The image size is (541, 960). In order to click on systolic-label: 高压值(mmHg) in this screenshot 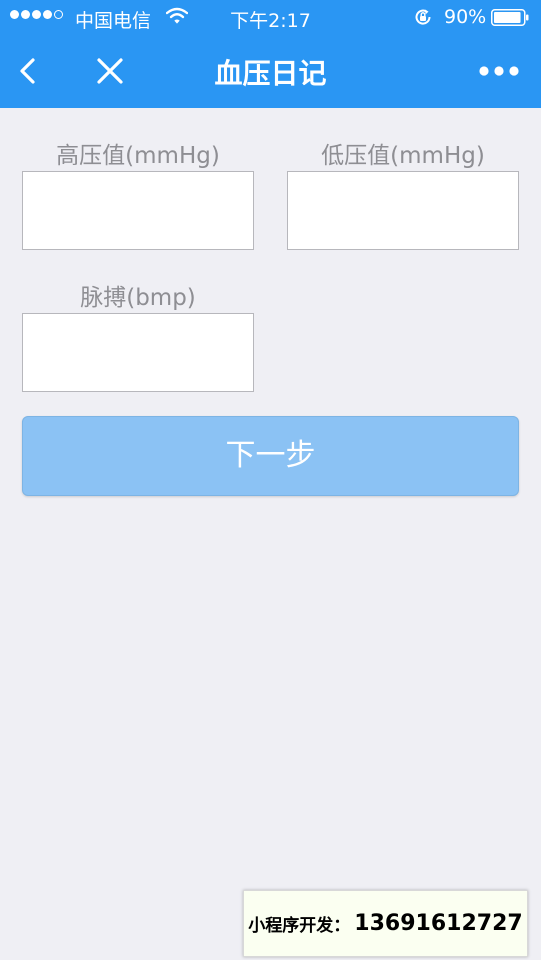, I will do `click(138, 156)`.